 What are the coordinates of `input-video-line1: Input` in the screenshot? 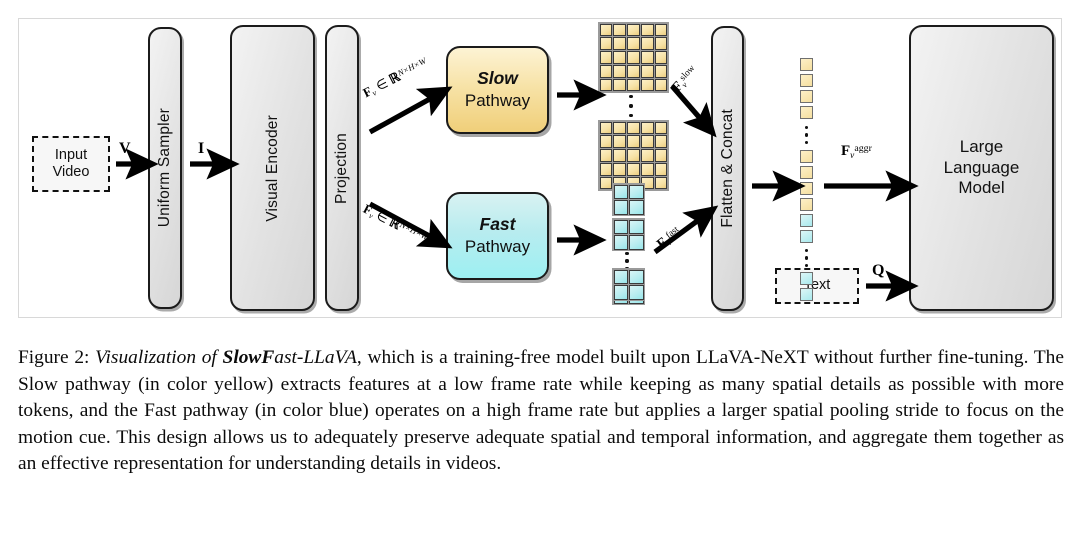 It's located at (71, 154).